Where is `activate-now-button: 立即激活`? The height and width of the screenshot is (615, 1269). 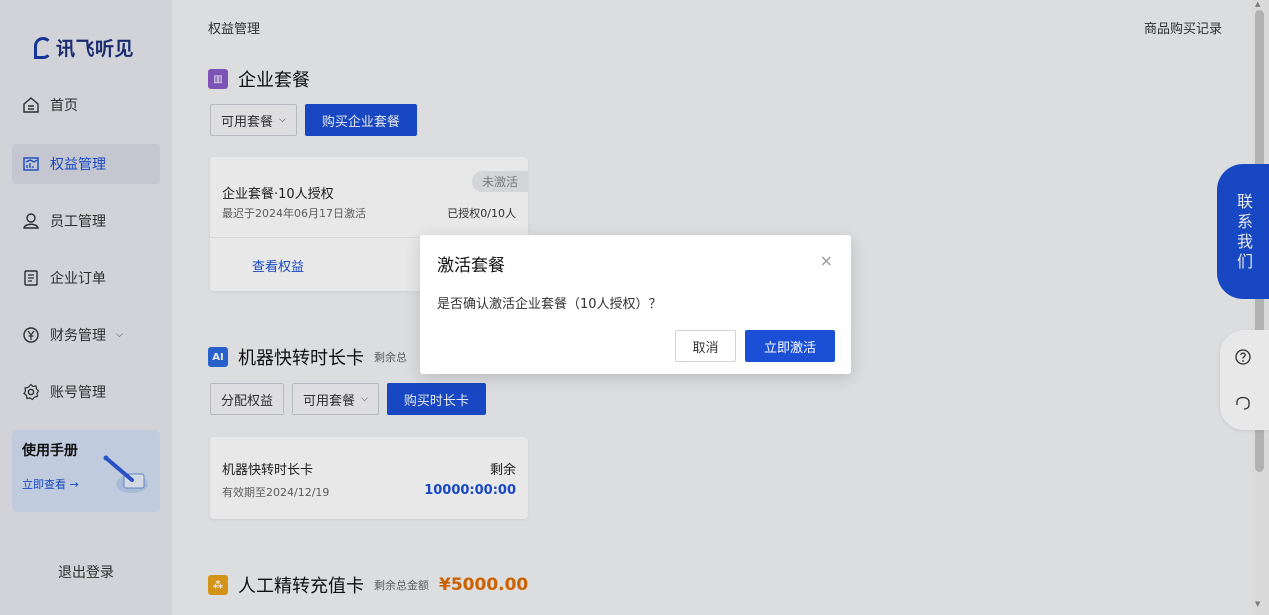 activate-now-button: 立即激活 is located at coordinates (790, 346).